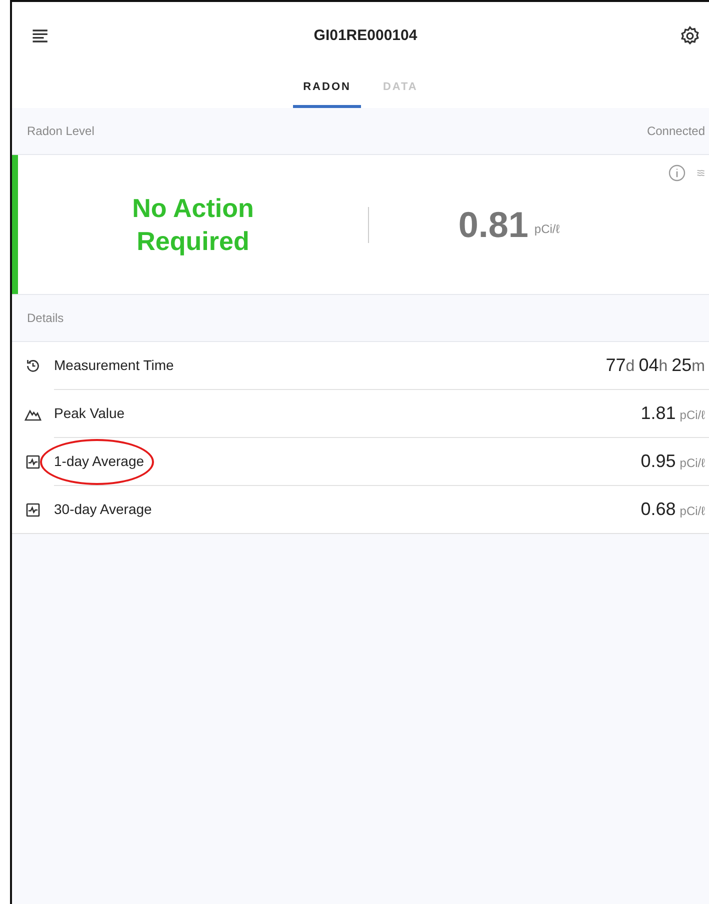  What do you see at coordinates (663, 367) in the screenshot?
I see `unit-label: h` at bounding box center [663, 367].